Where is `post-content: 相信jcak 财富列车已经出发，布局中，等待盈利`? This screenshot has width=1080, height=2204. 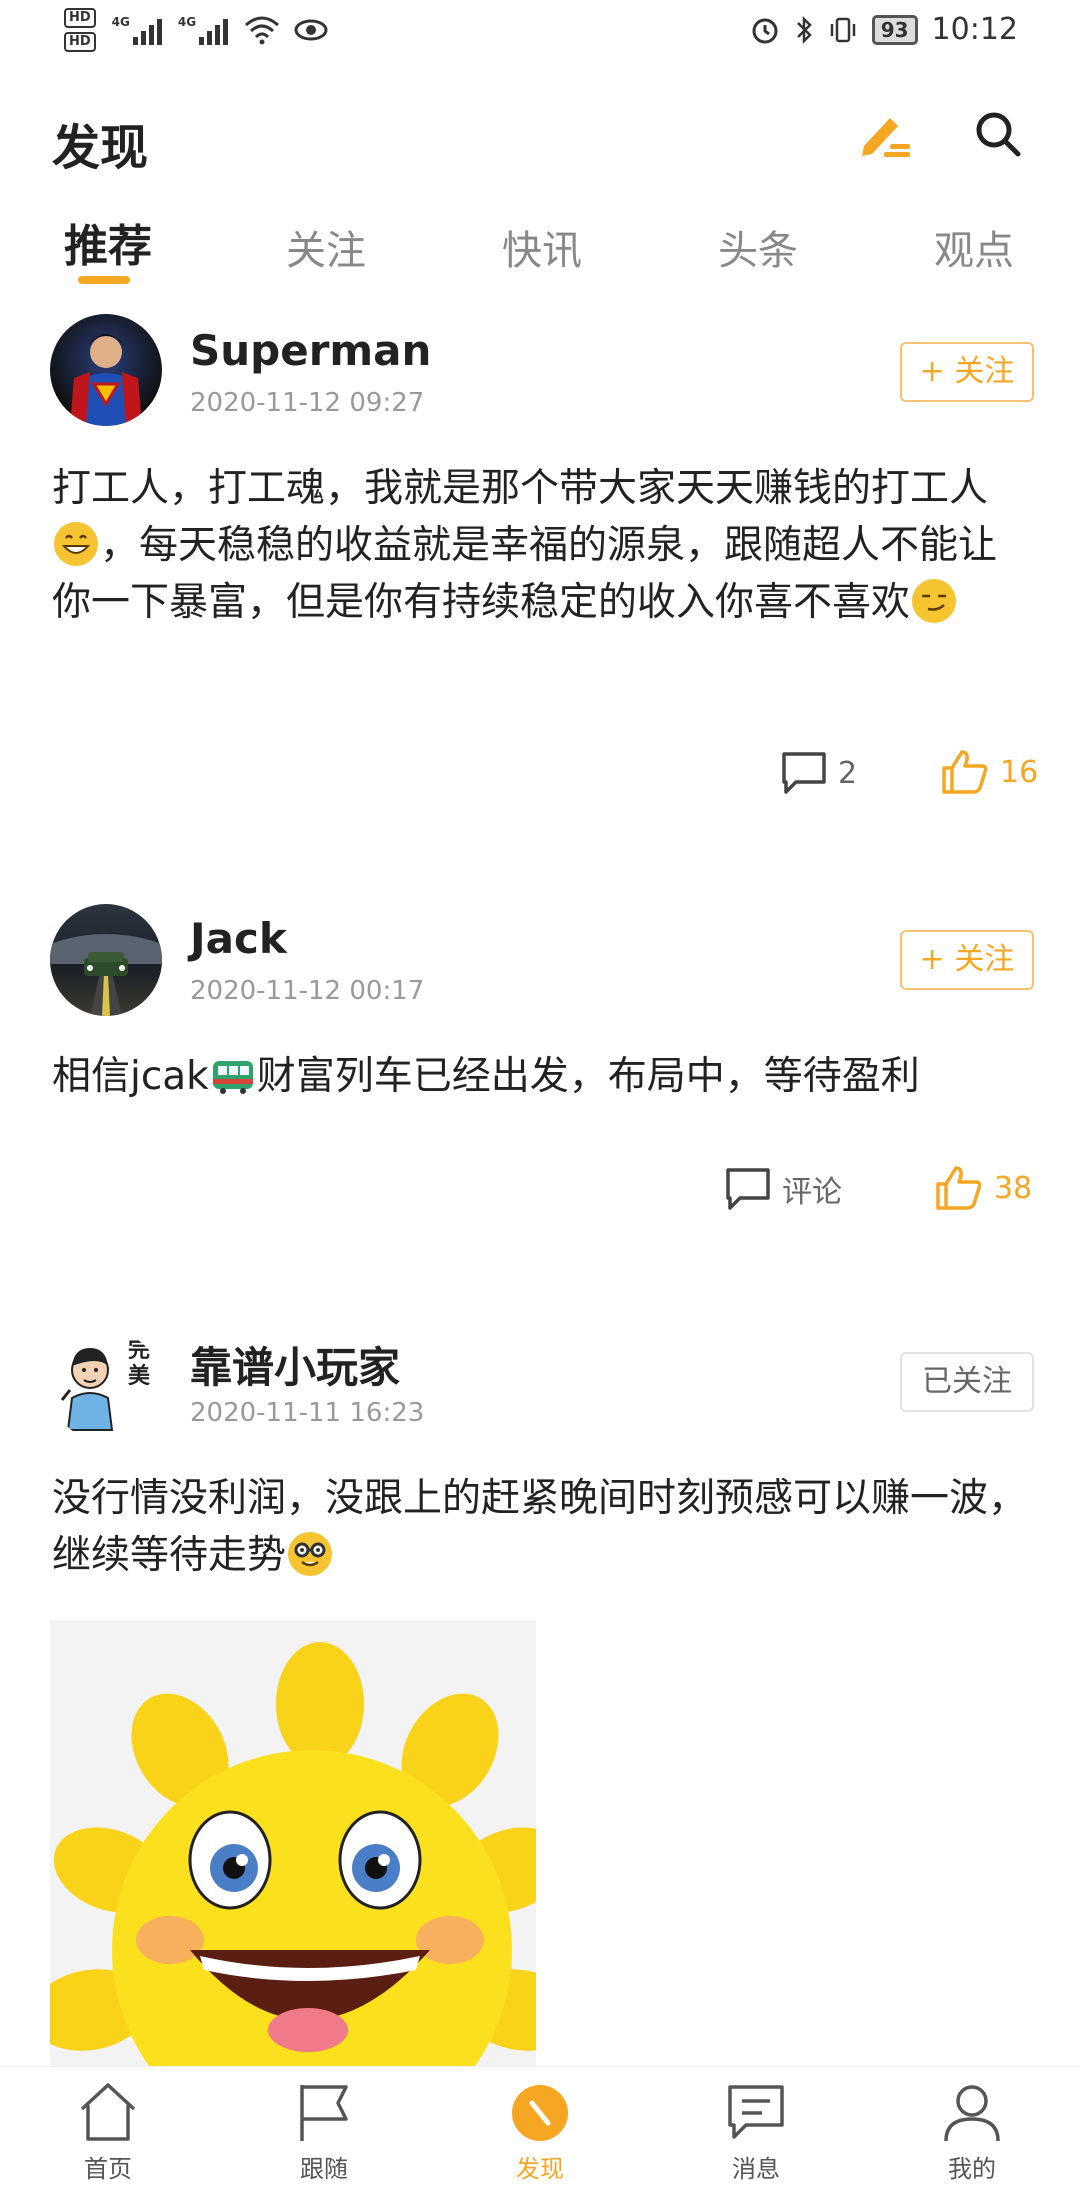 post-content: 相信jcak 财富列车已经出发，布局中，等待盈利 is located at coordinates (542, 1076).